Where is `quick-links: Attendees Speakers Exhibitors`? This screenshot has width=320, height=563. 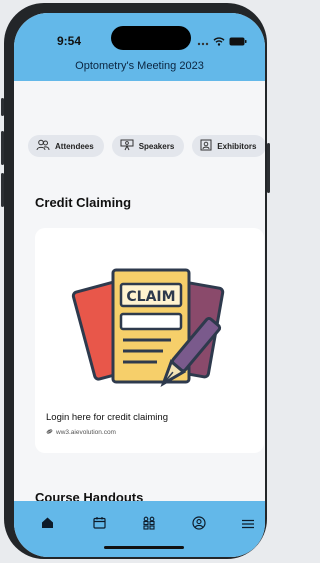 quick-links: Attendees Speakers Exhibitors is located at coordinates (146, 146).